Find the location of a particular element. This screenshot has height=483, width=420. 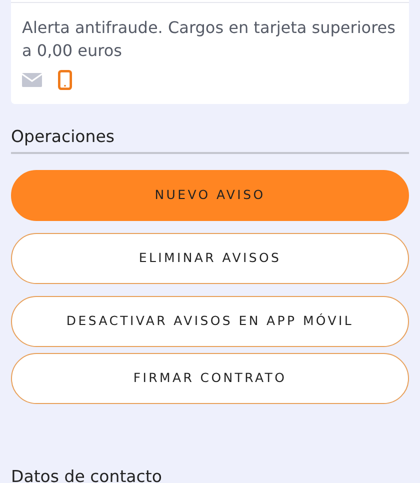

action-button: DESACTIVAR AVISOS EN APP MÓVIL is located at coordinates (210, 321).